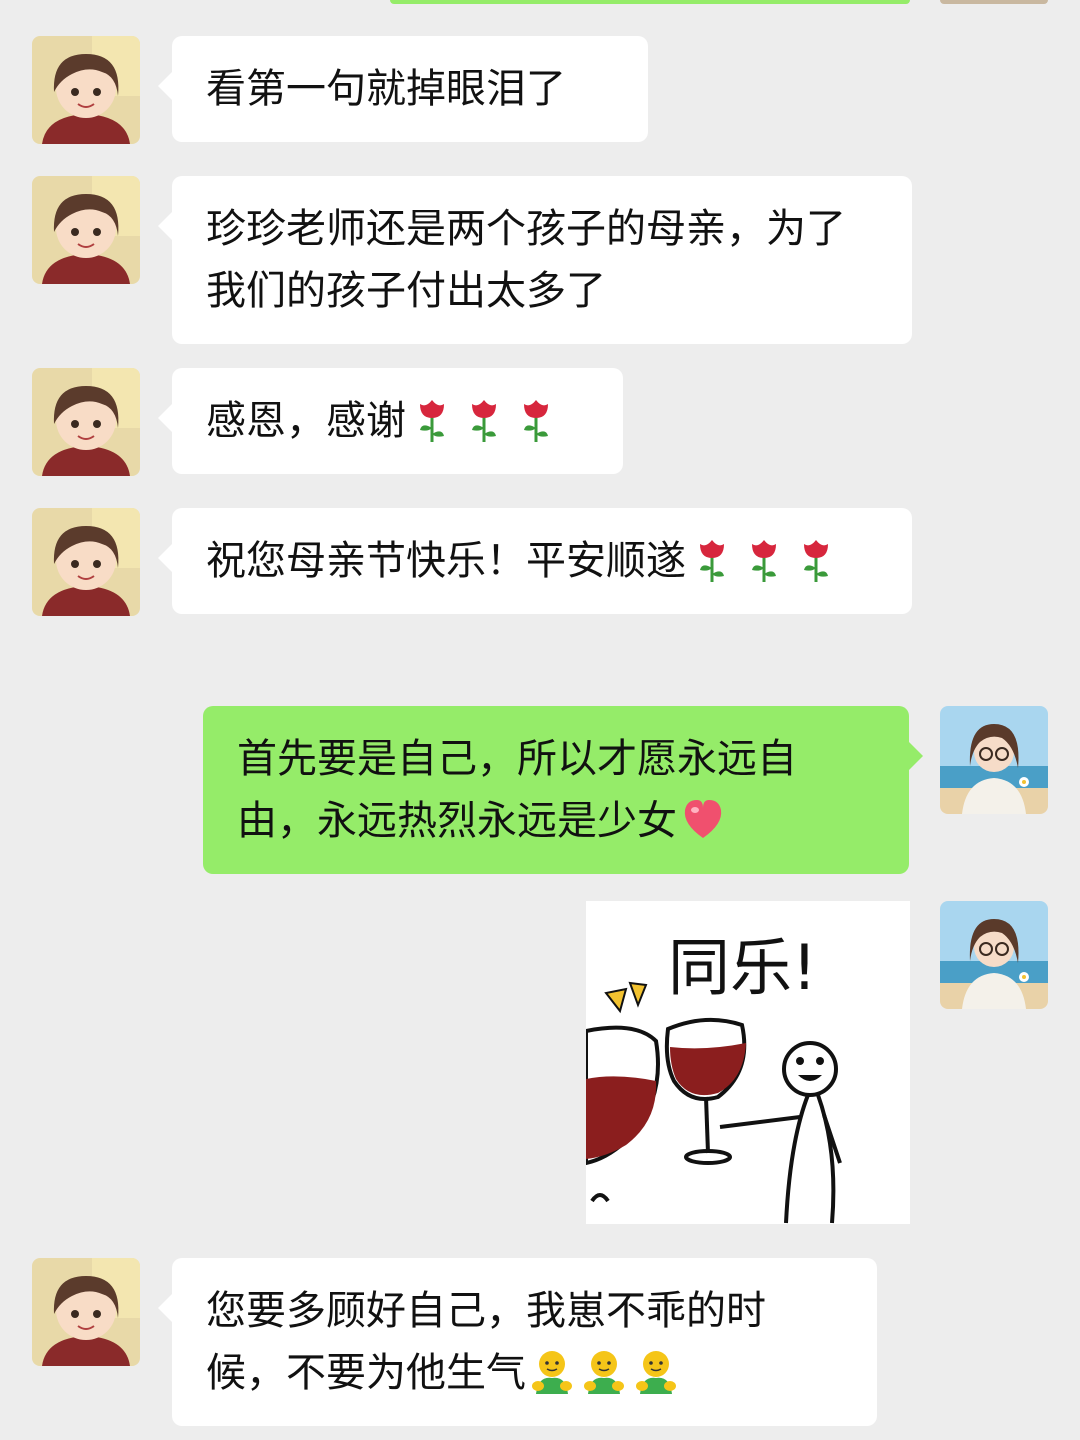 The width and height of the screenshot is (1080, 1440). Describe the element at coordinates (306, 421) in the screenshot. I see `message-text: 感恩，感谢` at that location.